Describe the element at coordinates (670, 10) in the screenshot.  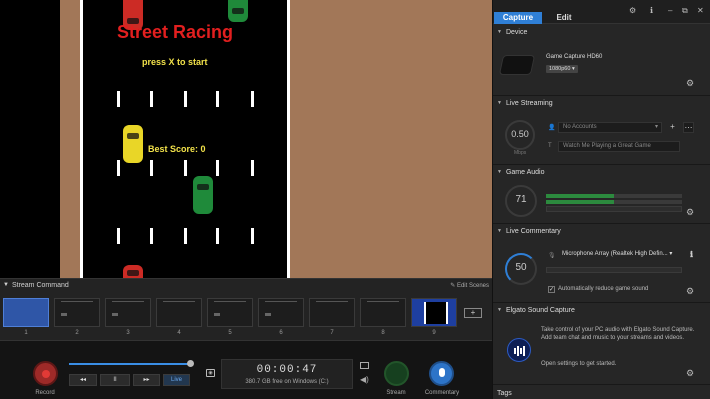
I see `minimize-icon: –` at that location.